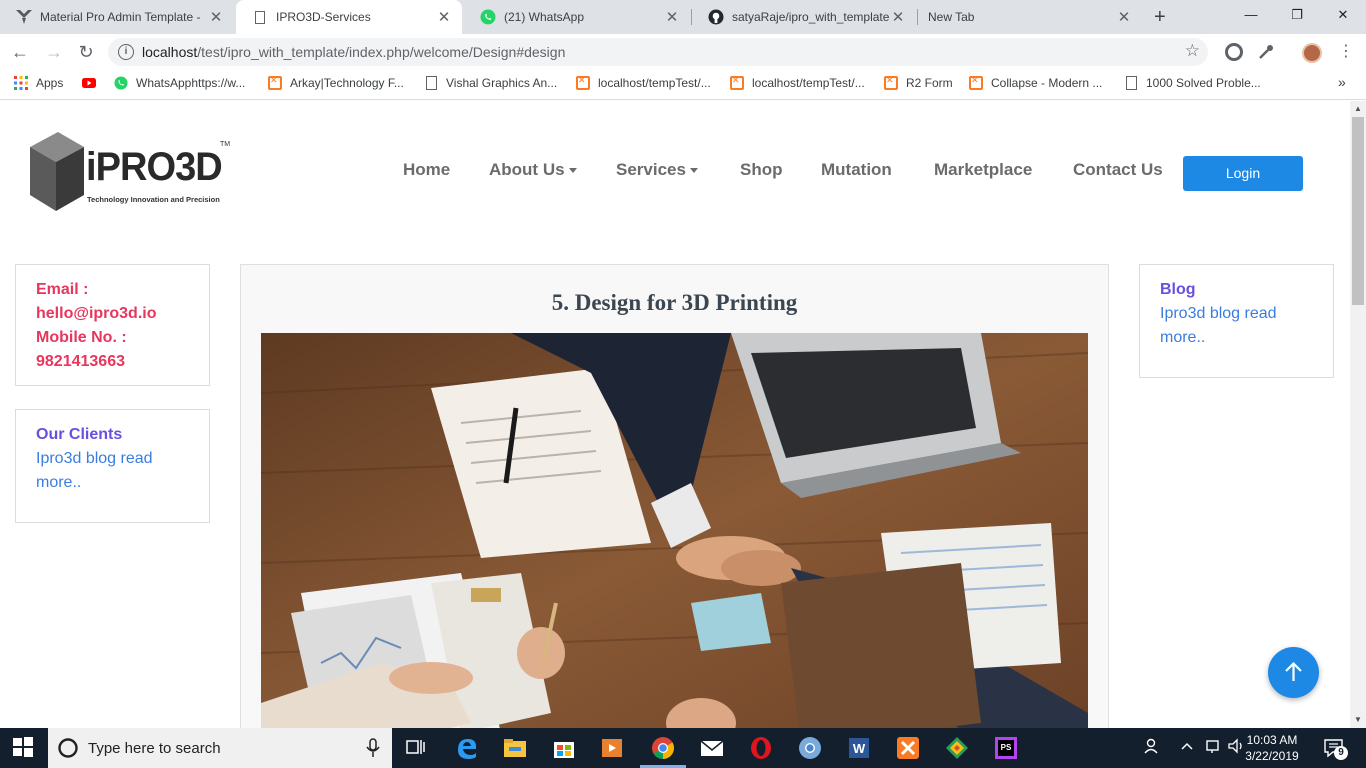  I want to click on system-clock: 10:03 AM 3/22/2019, so click(1272, 748).